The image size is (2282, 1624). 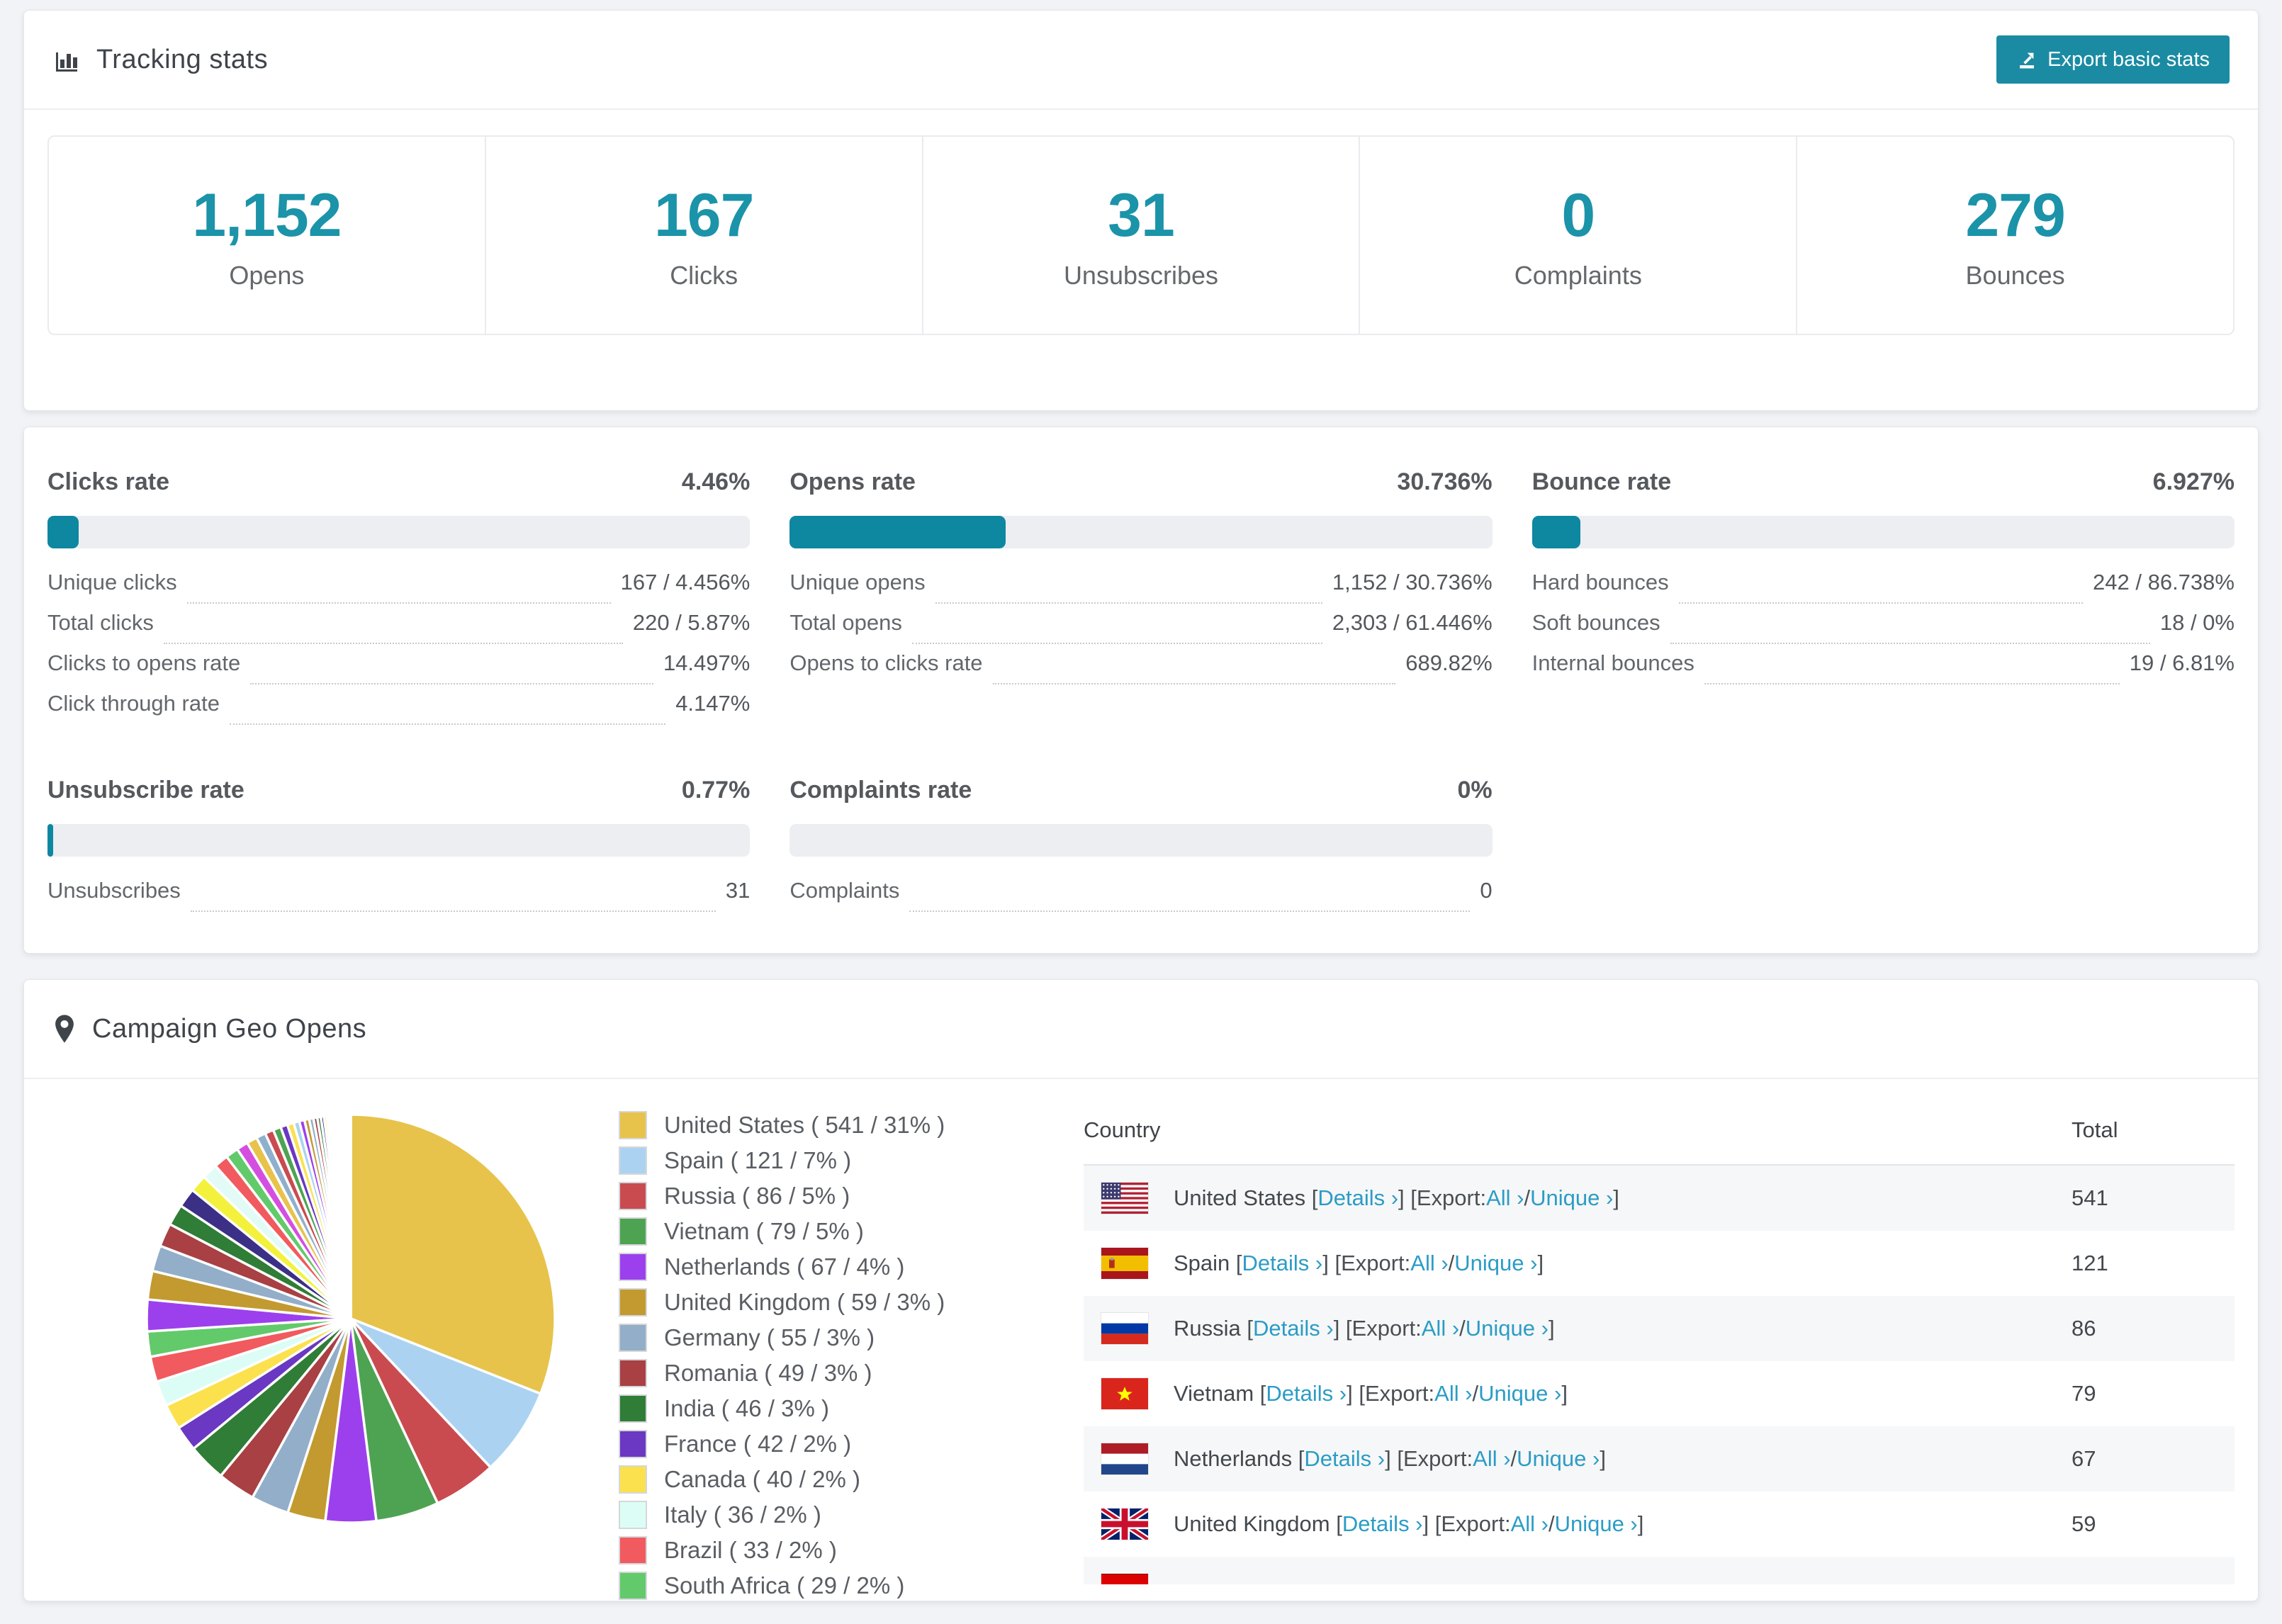 I want to click on rate-row-label: Internal bounces, so click(x=1613, y=663).